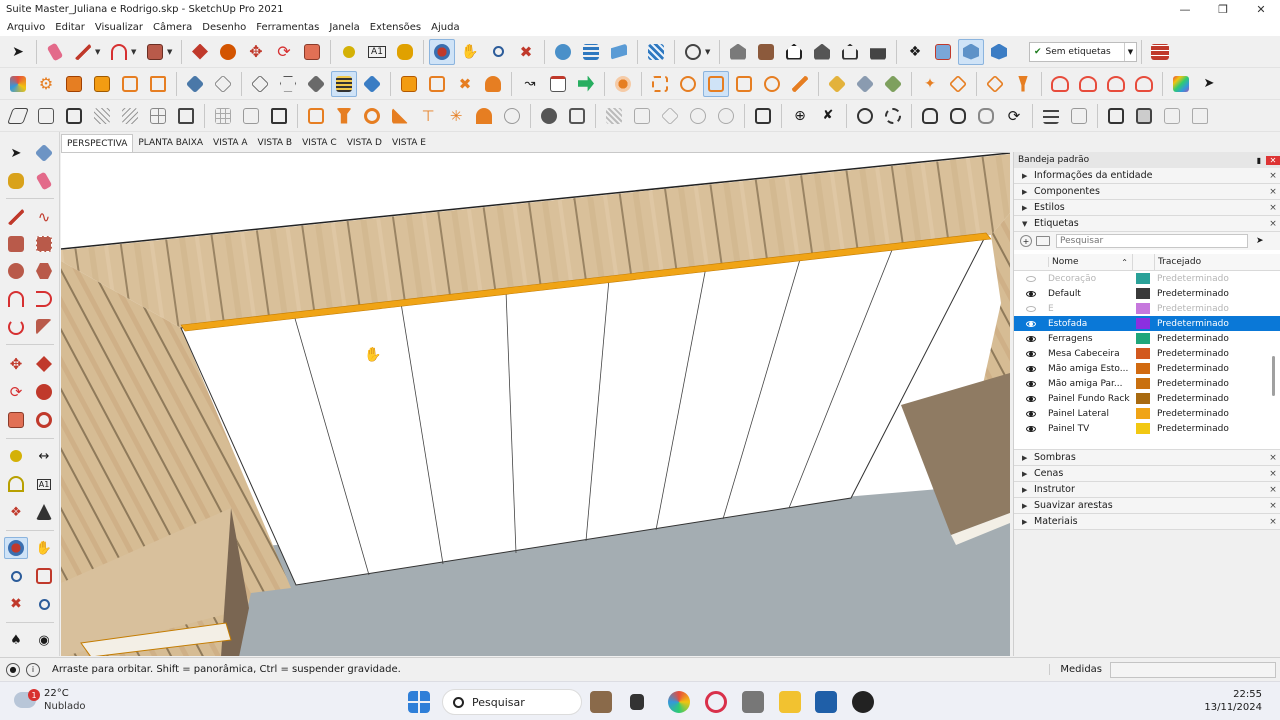  Describe the element at coordinates (55, 52) in the screenshot. I see `eraser-button` at that location.